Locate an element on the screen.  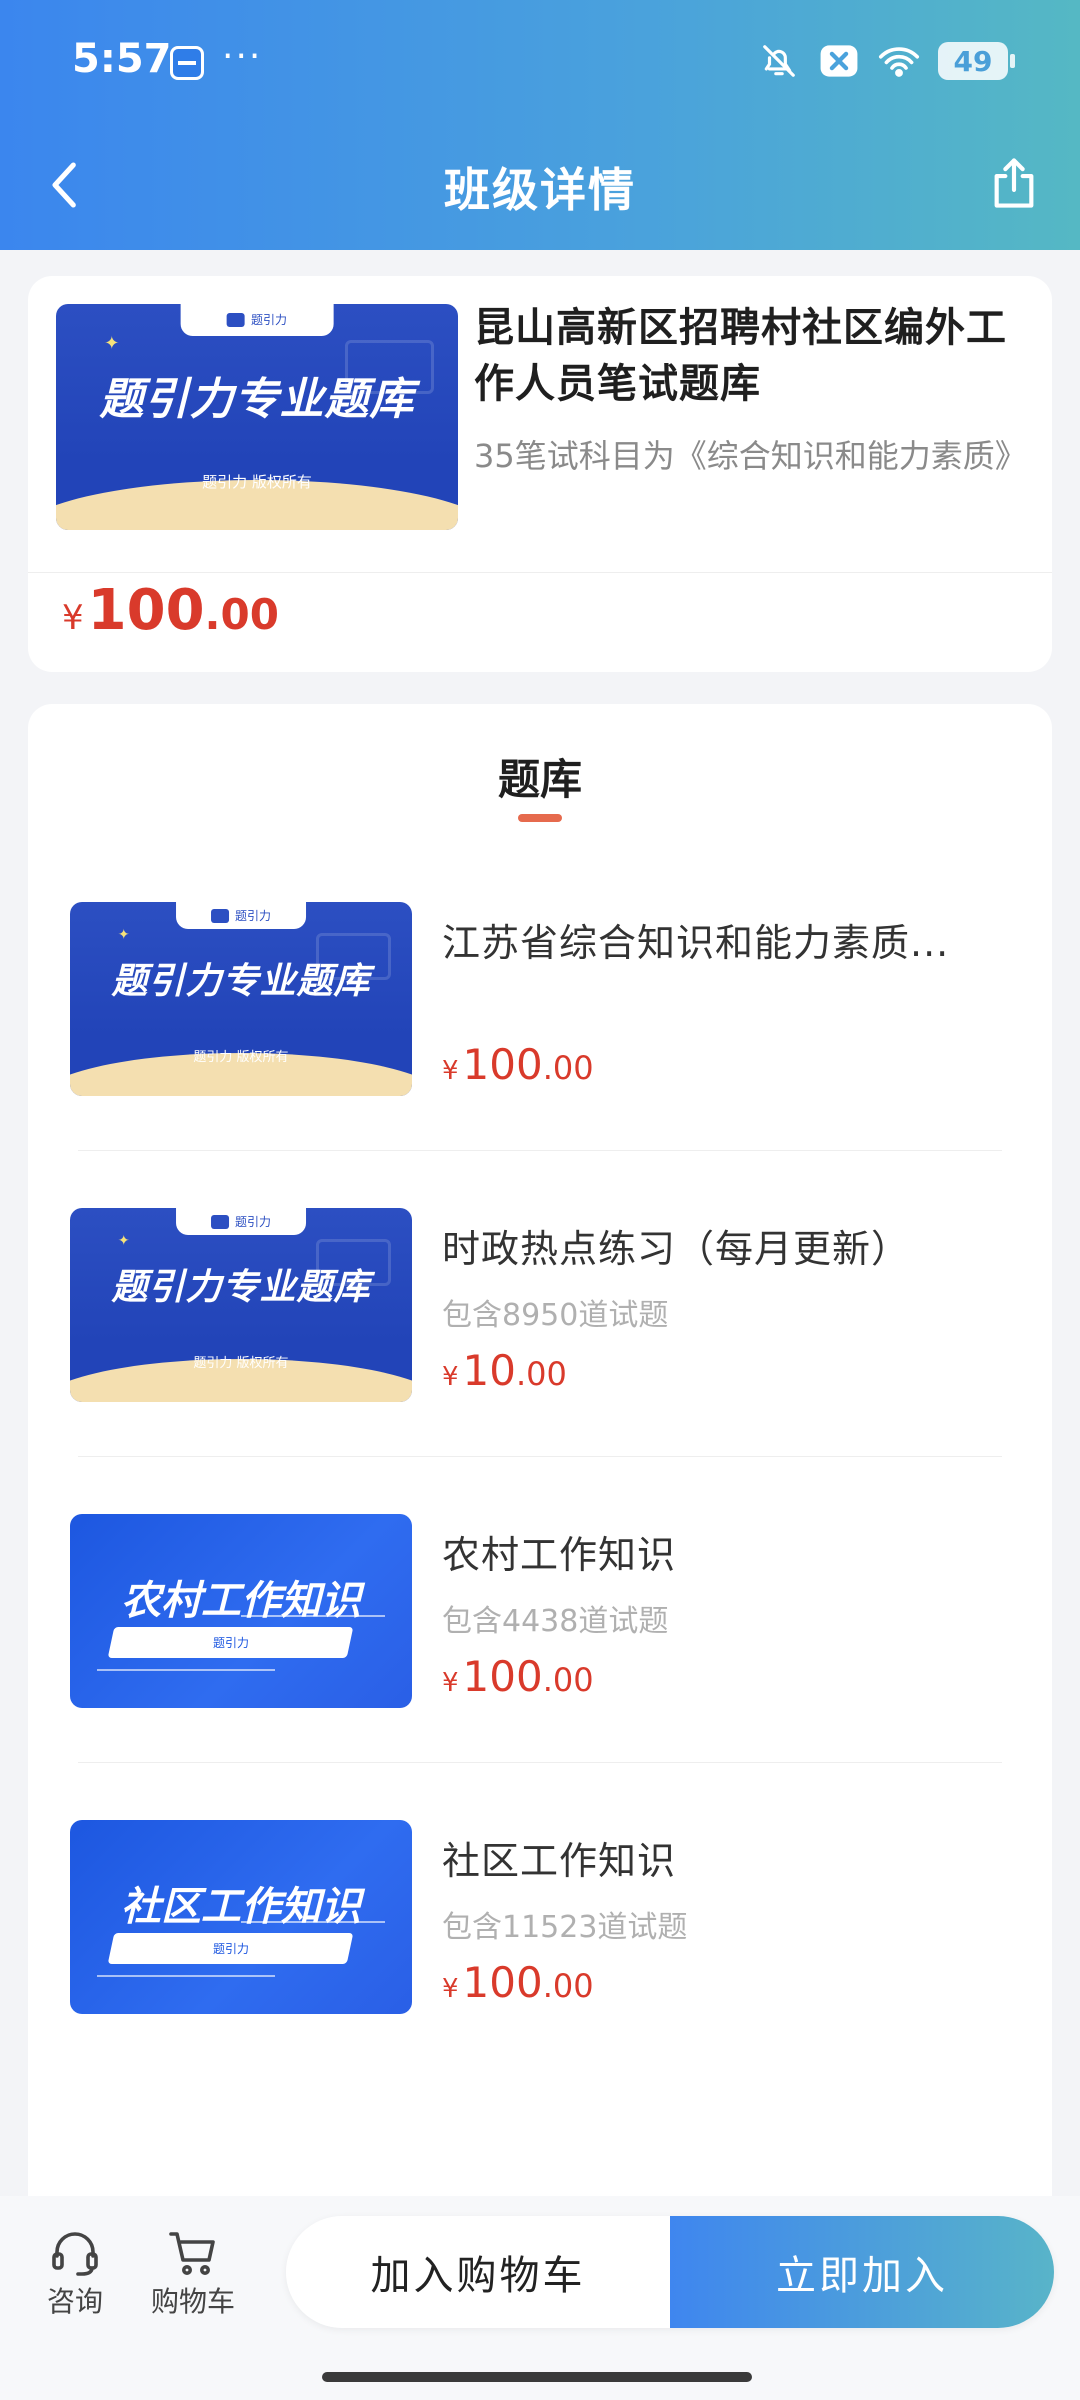
item-title: 农村工作知识 is located at coordinates (559, 1555).